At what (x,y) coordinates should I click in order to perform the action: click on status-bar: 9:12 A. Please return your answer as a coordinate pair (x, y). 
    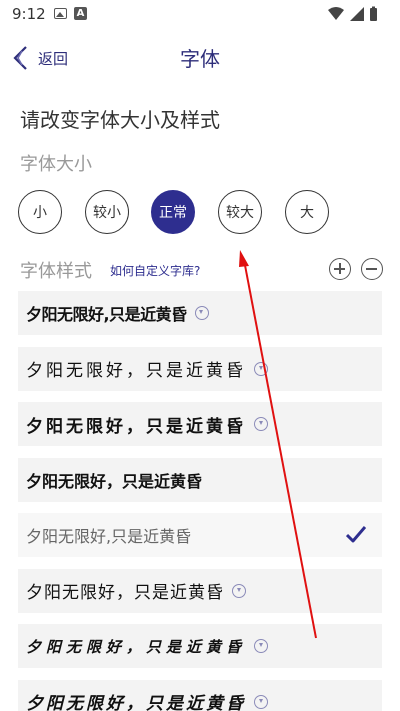
    Looking at the image, I should click on (200, 14).